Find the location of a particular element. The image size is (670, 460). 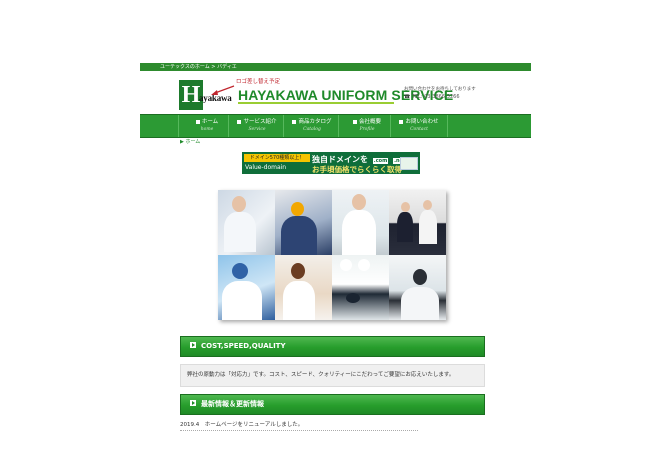

home-icon is located at coordinates (197, 121).